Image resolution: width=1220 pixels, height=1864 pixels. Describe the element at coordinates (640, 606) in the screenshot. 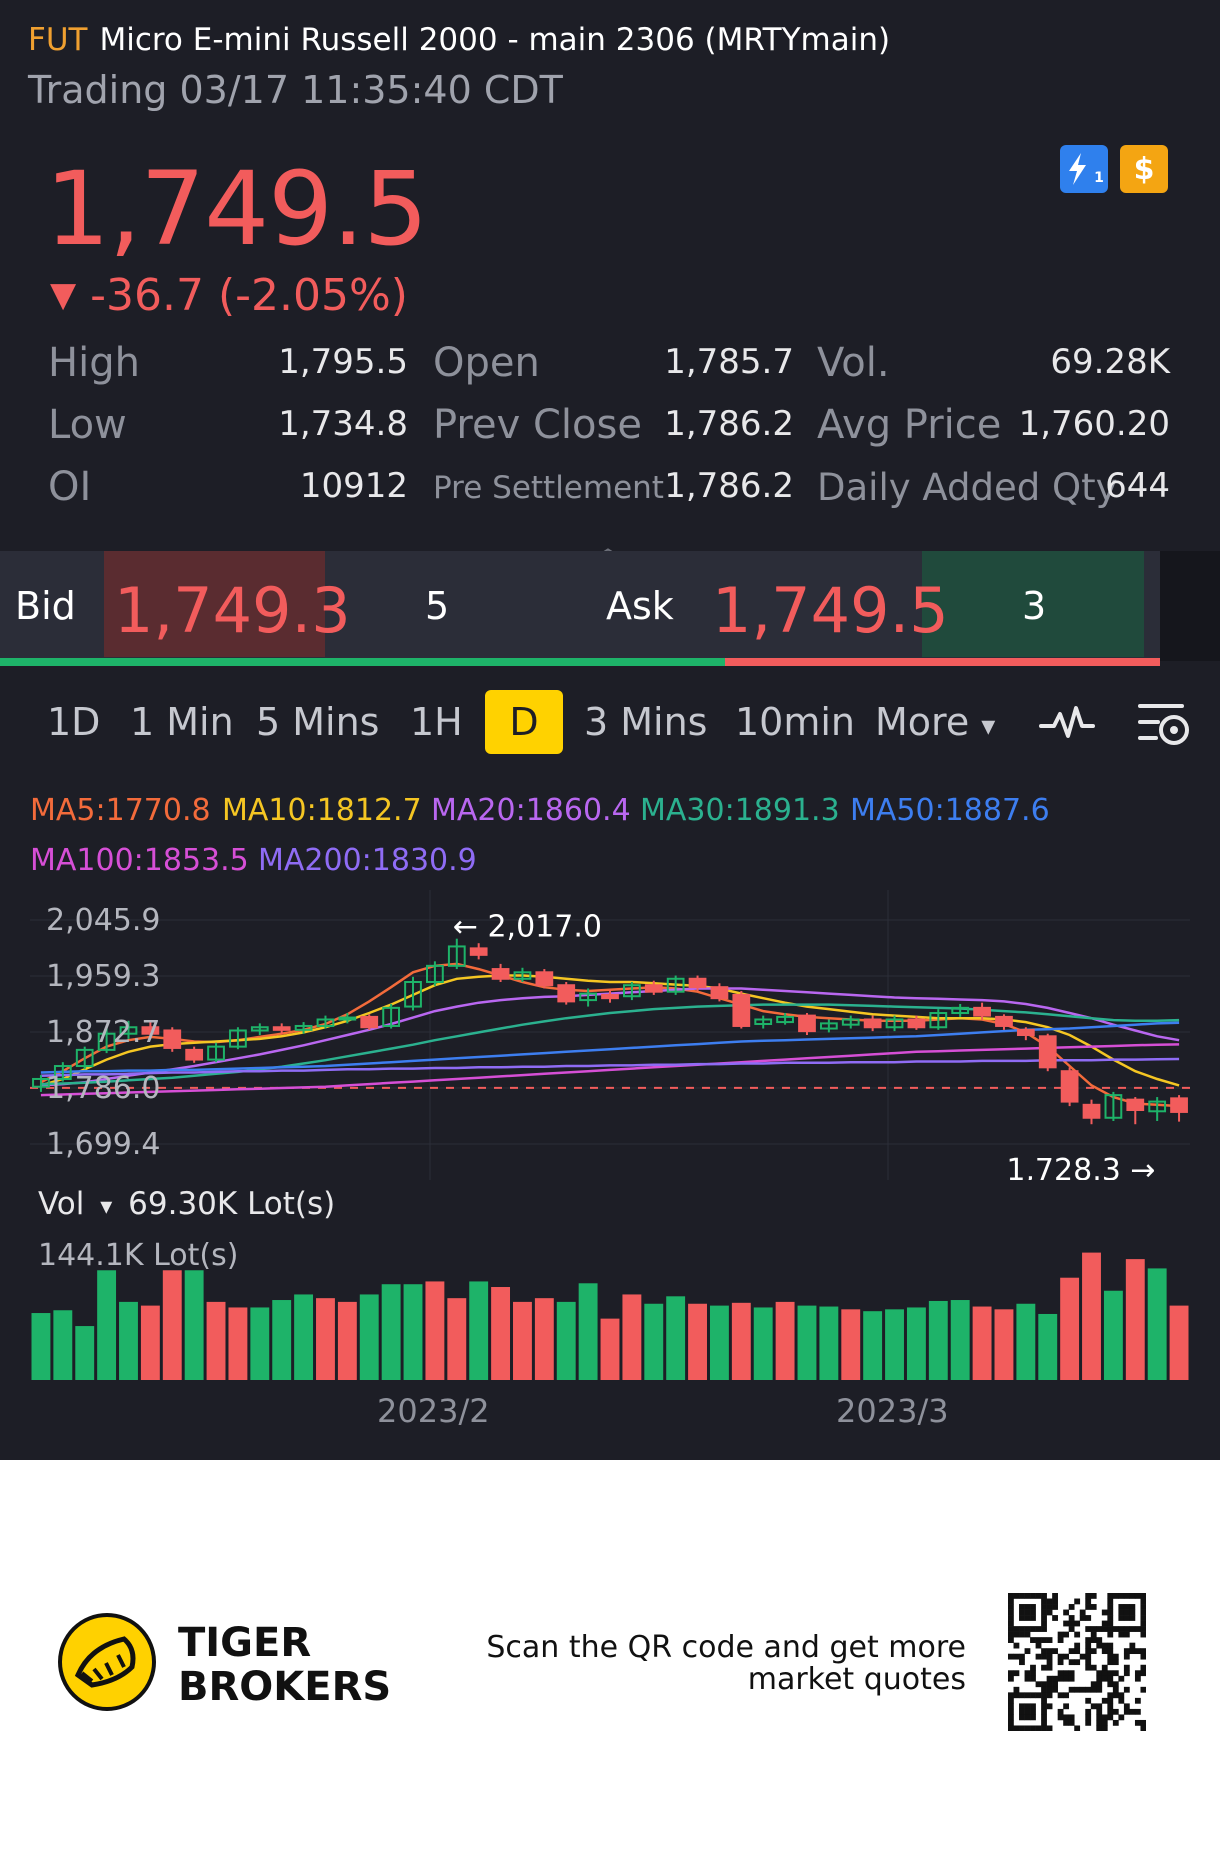

I see `ask-label: Ask` at that location.